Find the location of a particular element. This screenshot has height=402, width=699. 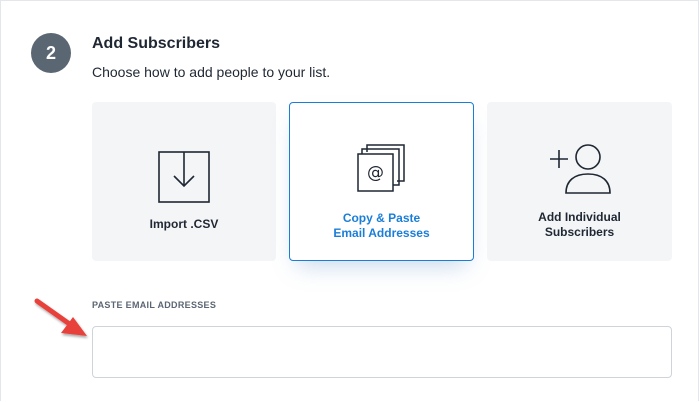

section-title: Add Subscribers is located at coordinates (156, 43).